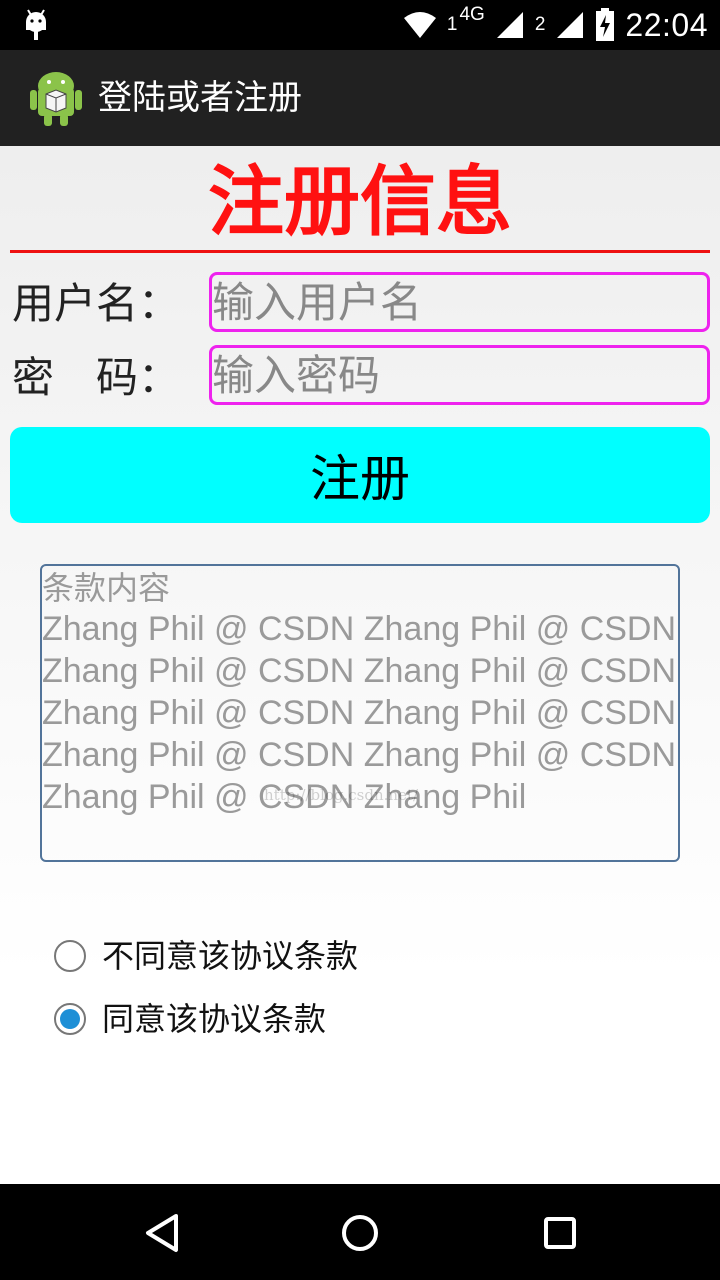 The height and width of the screenshot is (1280, 720). I want to click on wifi-icon, so click(419, 25).